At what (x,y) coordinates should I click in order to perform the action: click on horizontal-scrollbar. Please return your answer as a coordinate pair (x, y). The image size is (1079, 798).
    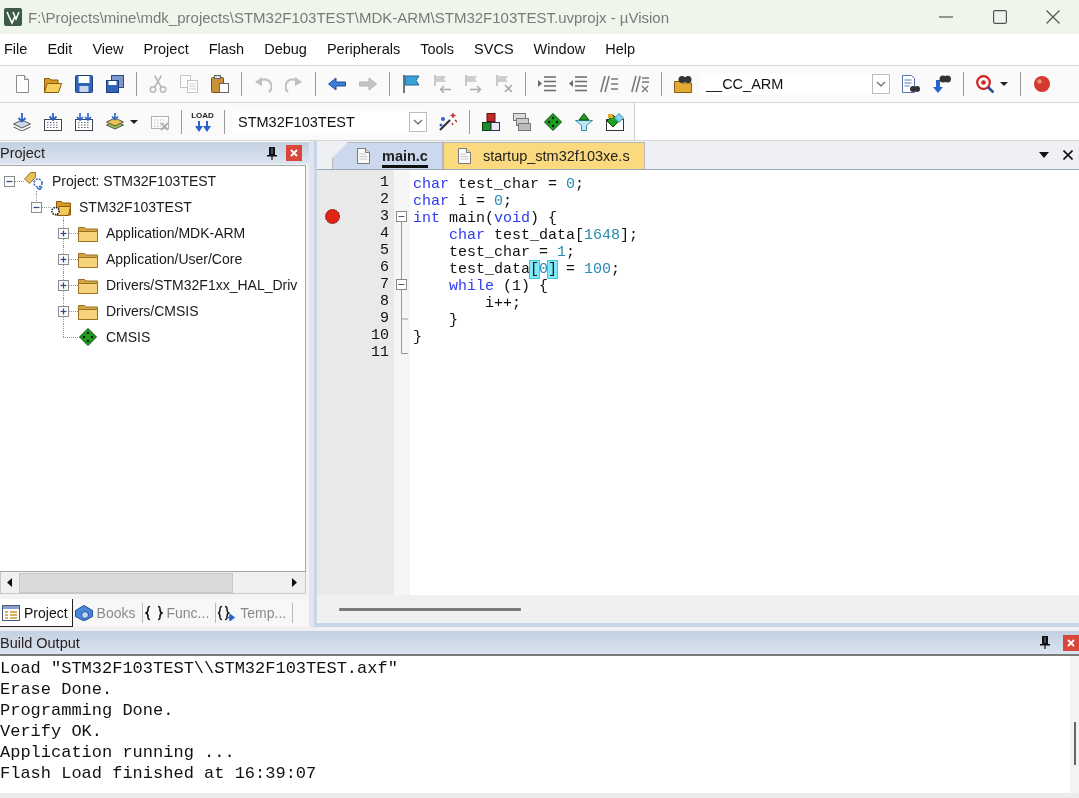
    Looking at the image, I should click on (153, 583).